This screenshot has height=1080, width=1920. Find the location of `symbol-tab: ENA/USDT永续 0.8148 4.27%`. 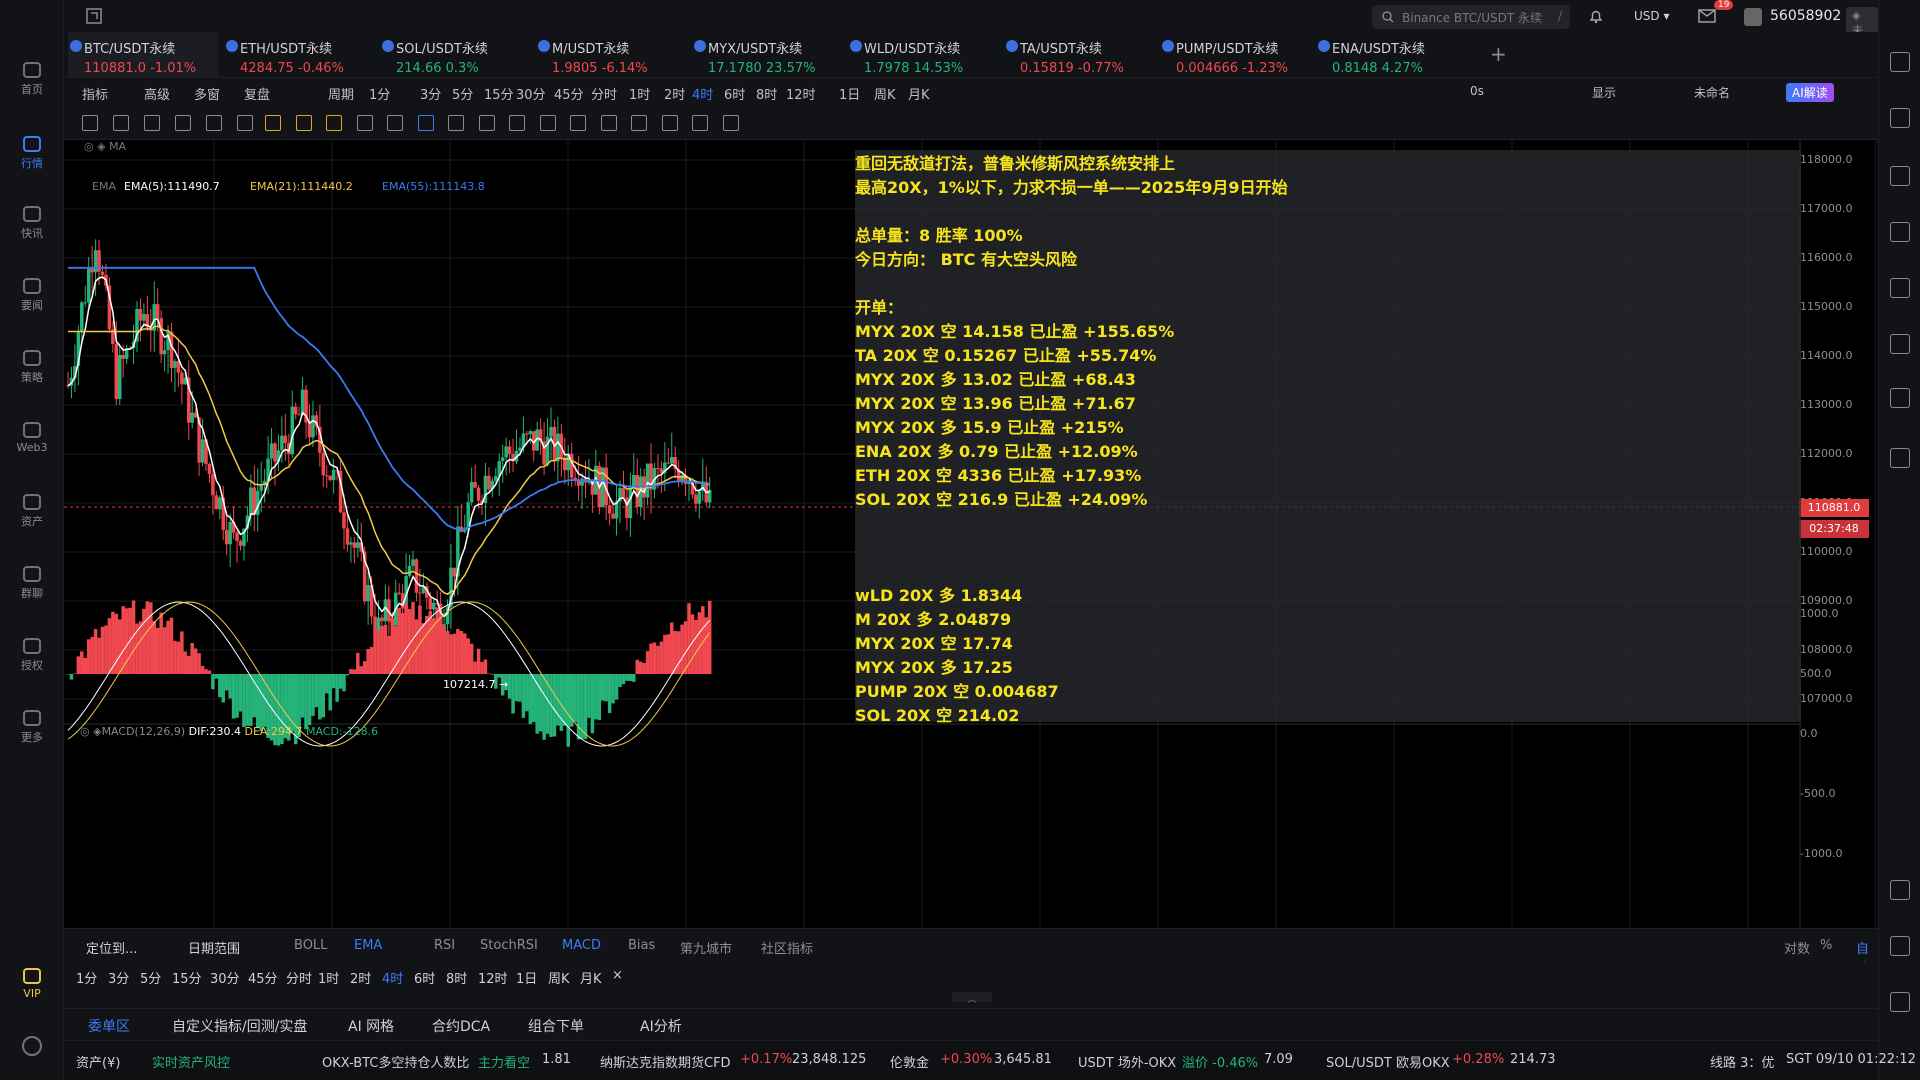

symbol-tab: ENA/USDT永续 0.8148 4.27% is located at coordinates (1391, 55).